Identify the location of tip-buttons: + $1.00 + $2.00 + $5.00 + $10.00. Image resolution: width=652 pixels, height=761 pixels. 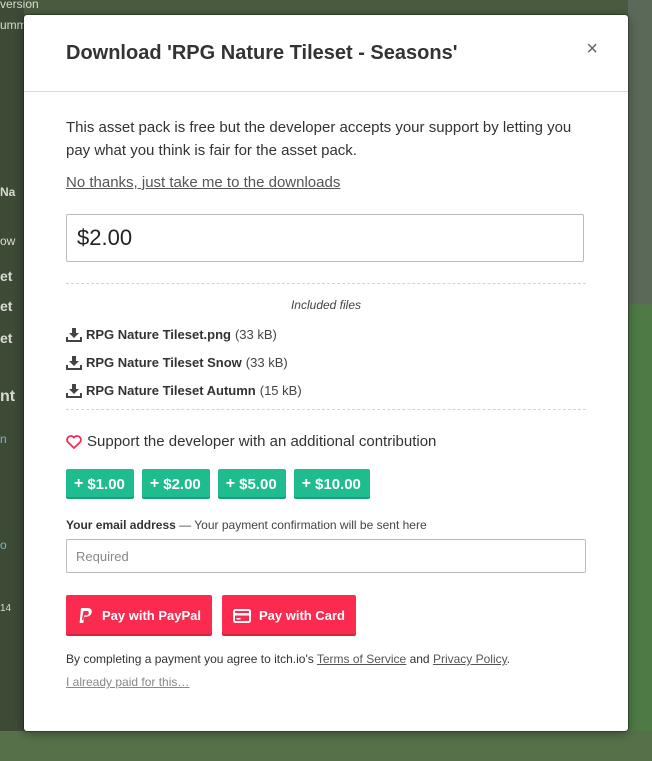
(218, 484).